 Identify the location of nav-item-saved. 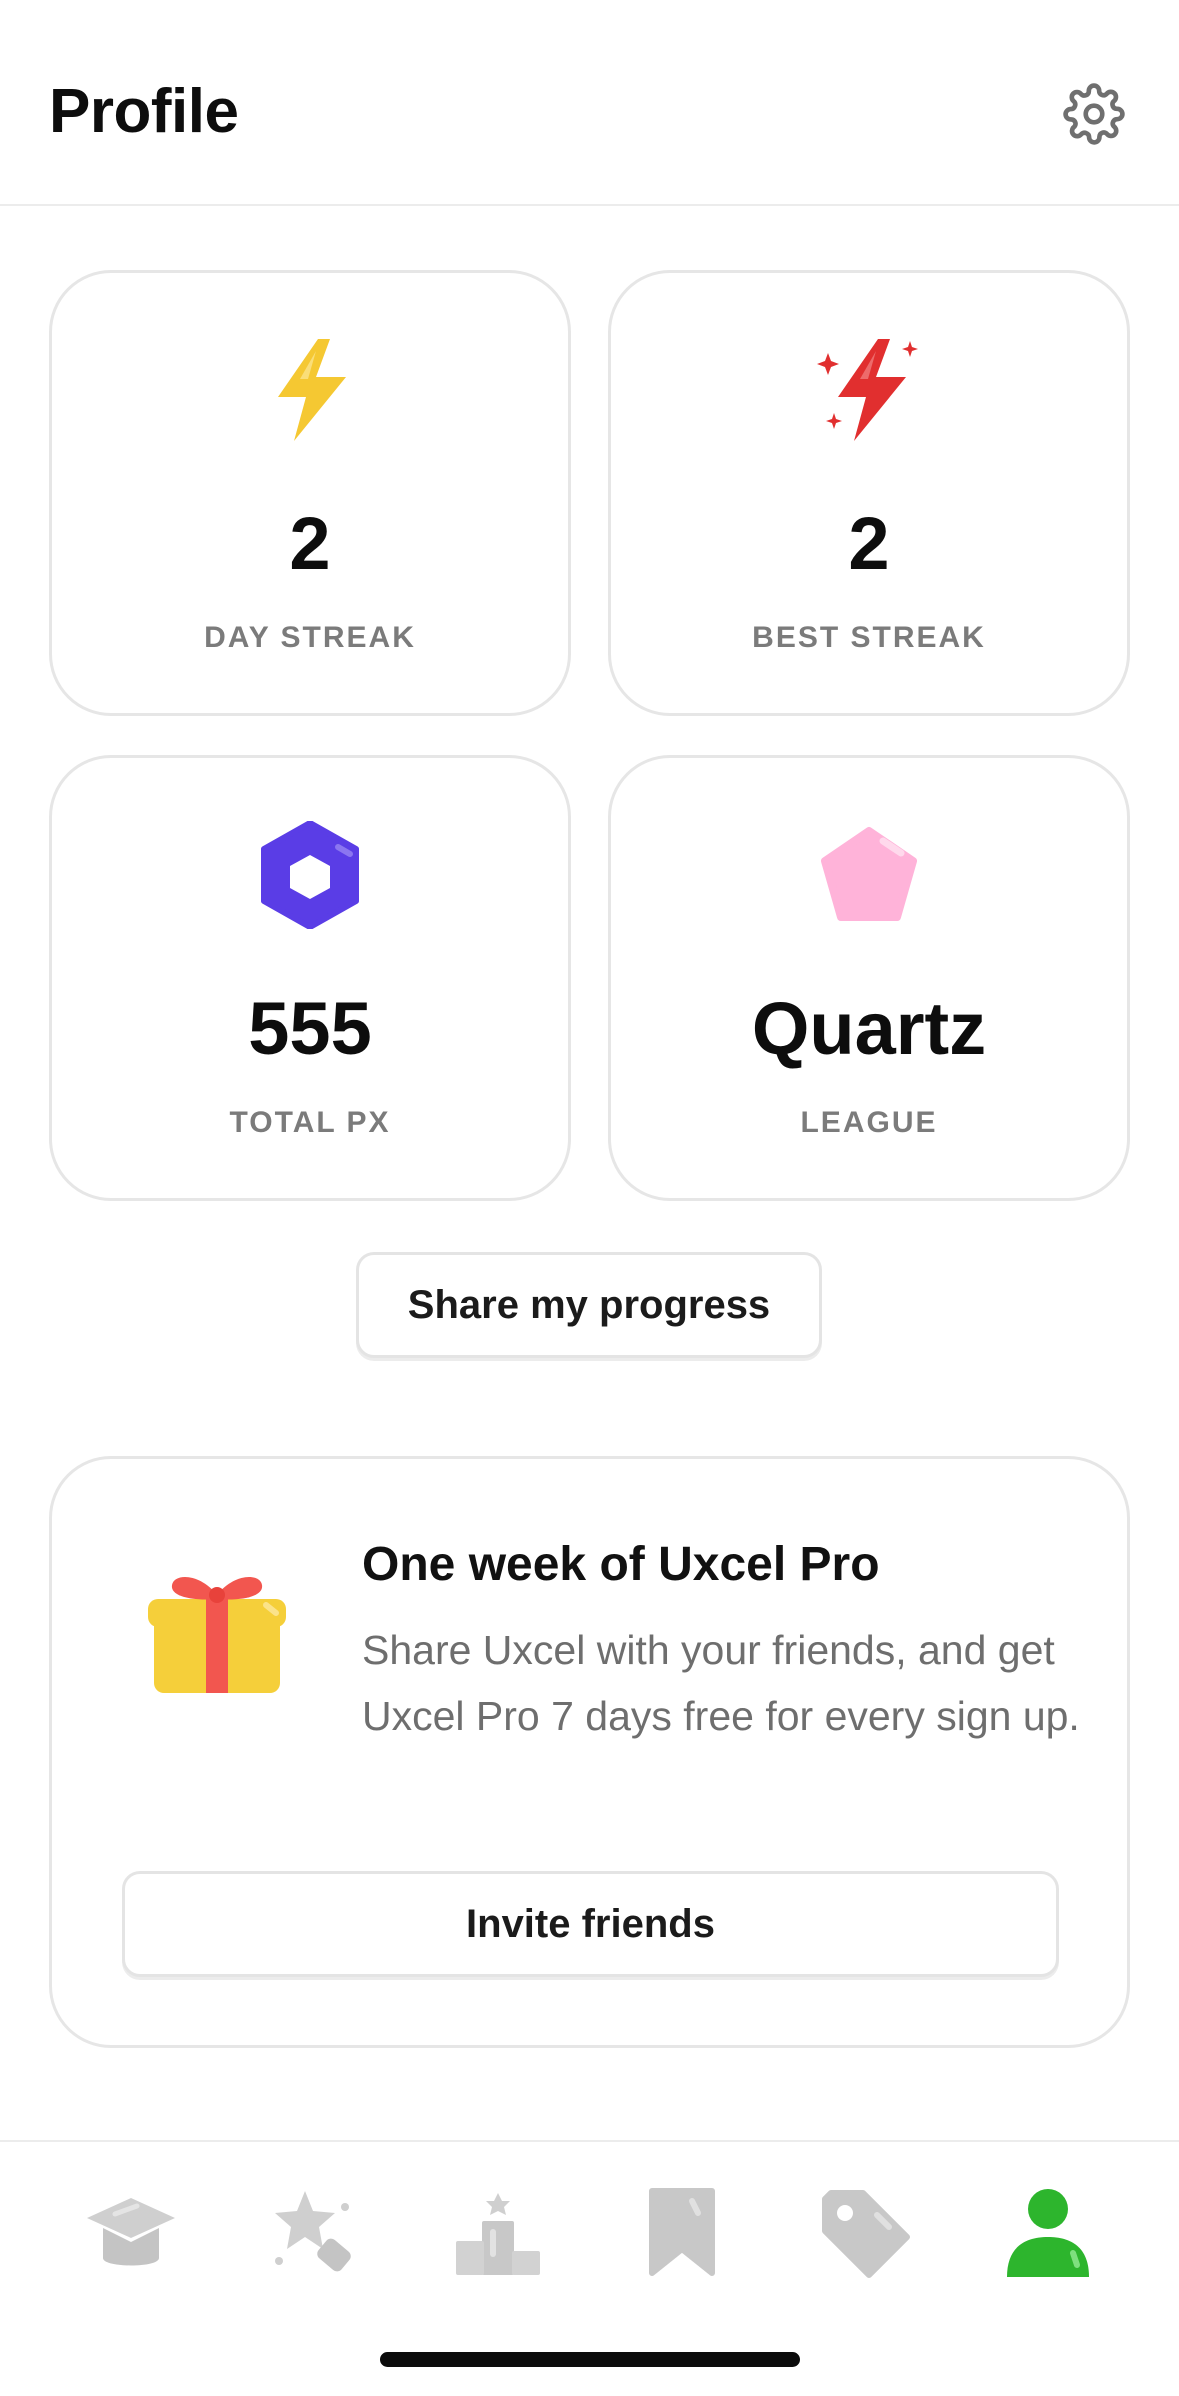
(682, 2233).